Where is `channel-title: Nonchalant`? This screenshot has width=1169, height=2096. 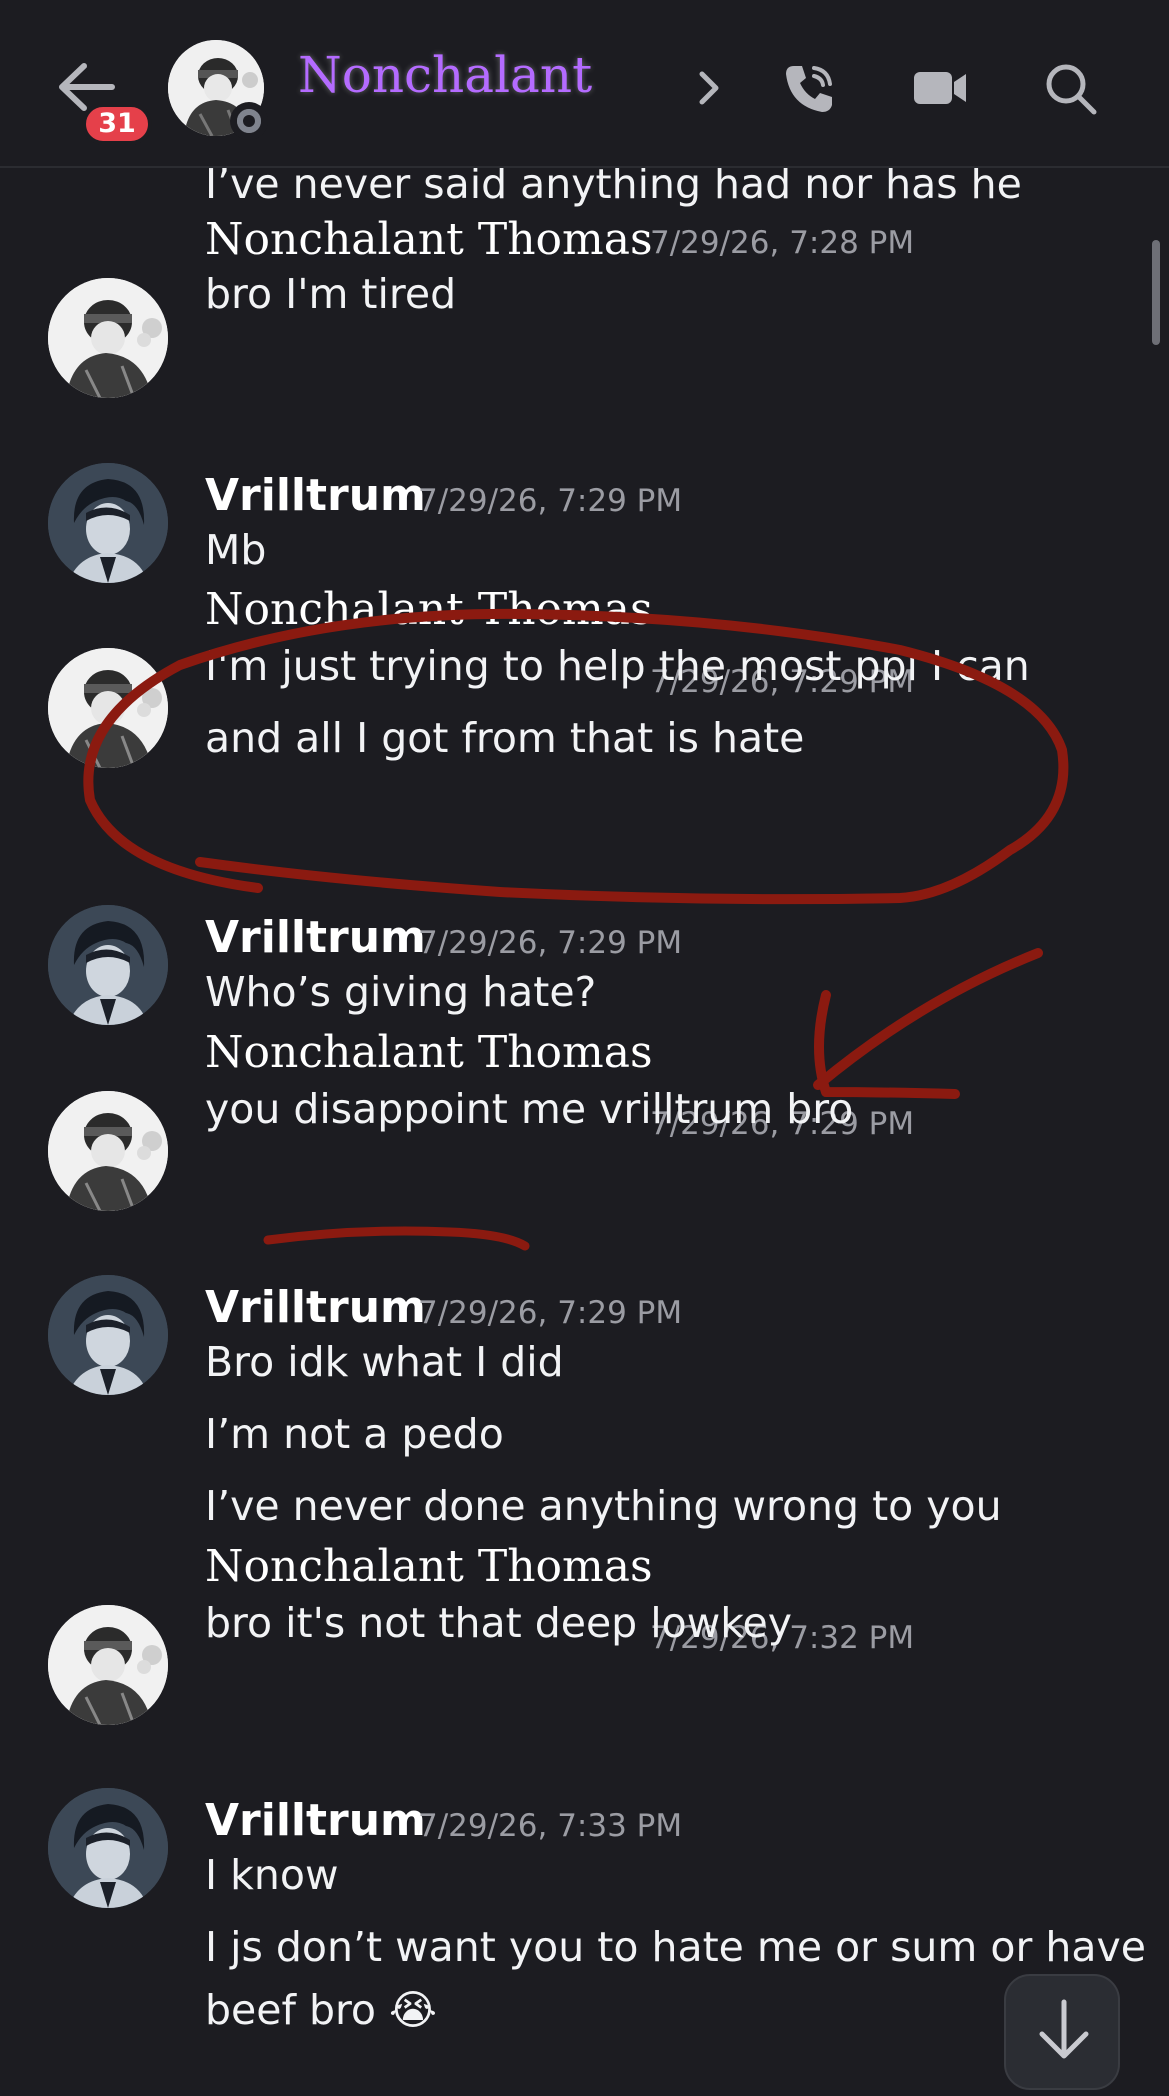
channel-title: Nonchalant is located at coordinates (445, 75).